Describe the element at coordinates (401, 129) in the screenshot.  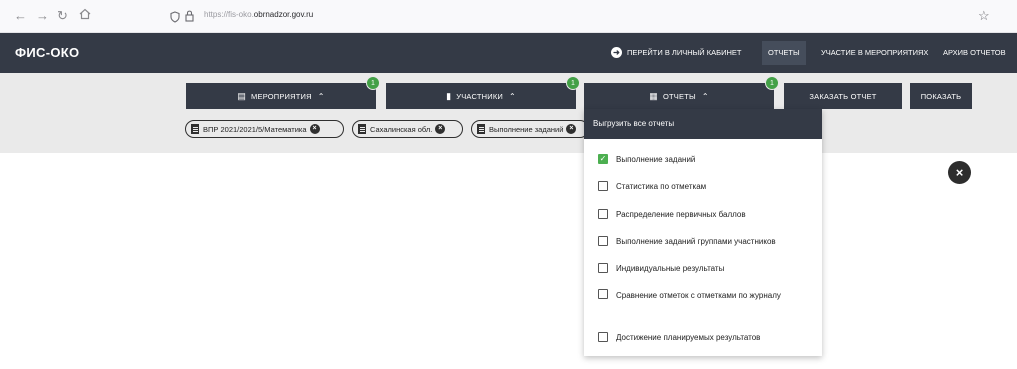
I see `chip-region-label: Сахалинская обл.` at that location.